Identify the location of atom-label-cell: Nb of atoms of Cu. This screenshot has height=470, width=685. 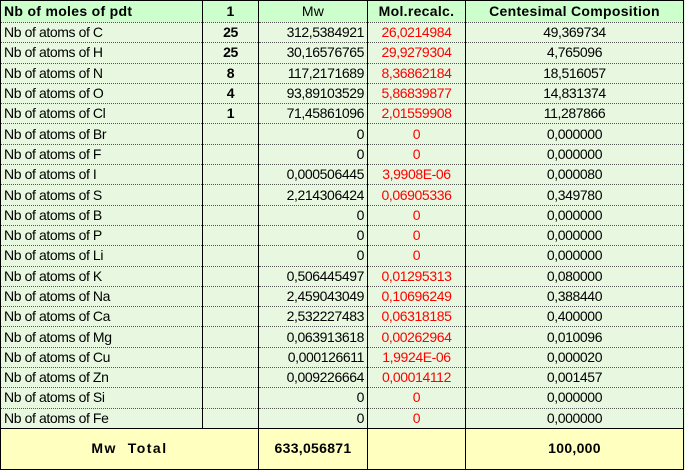
(101, 358).